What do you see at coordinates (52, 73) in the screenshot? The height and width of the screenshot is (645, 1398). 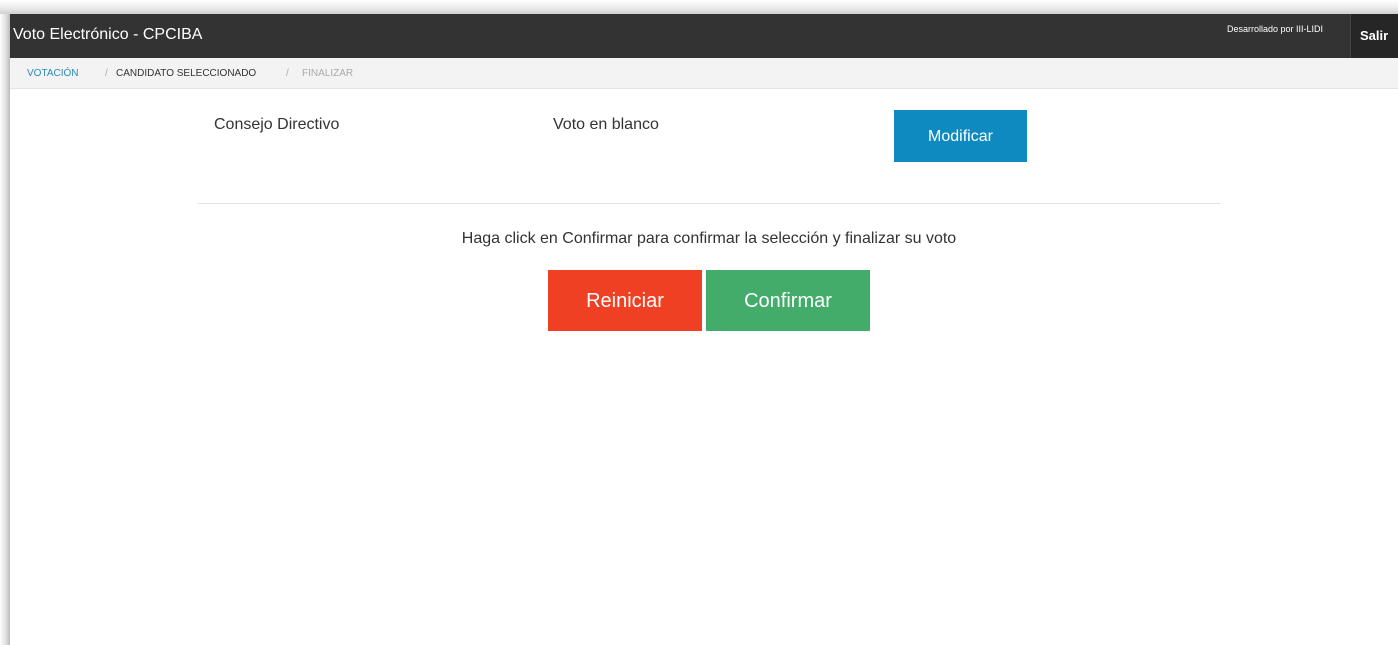 I see `breadcrumb-item-votacion: VOTACIÓN` at bounding box center [52, 73].